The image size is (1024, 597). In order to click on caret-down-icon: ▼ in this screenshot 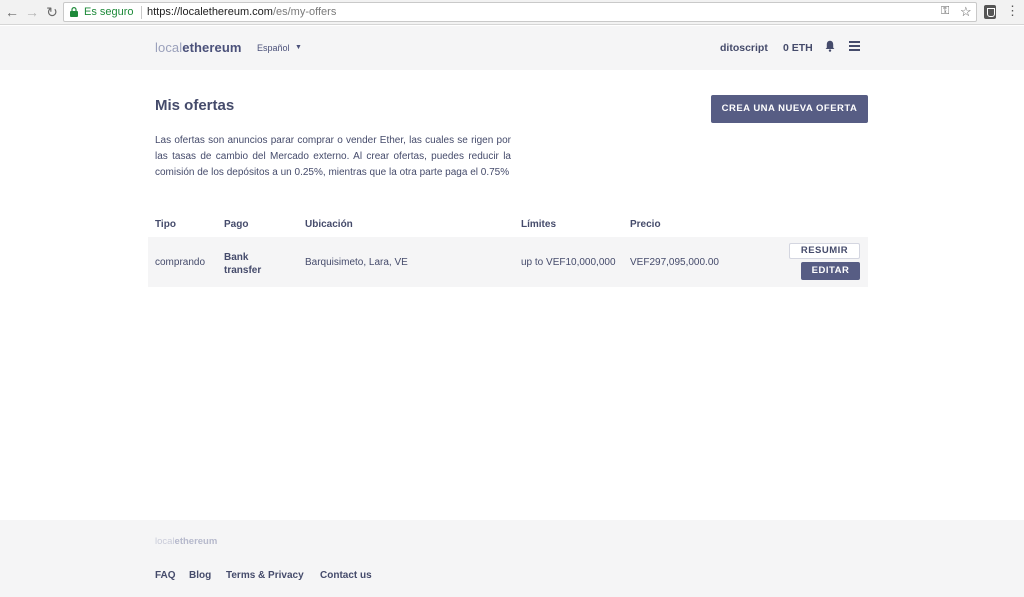, I will do `click(298, 47)`.